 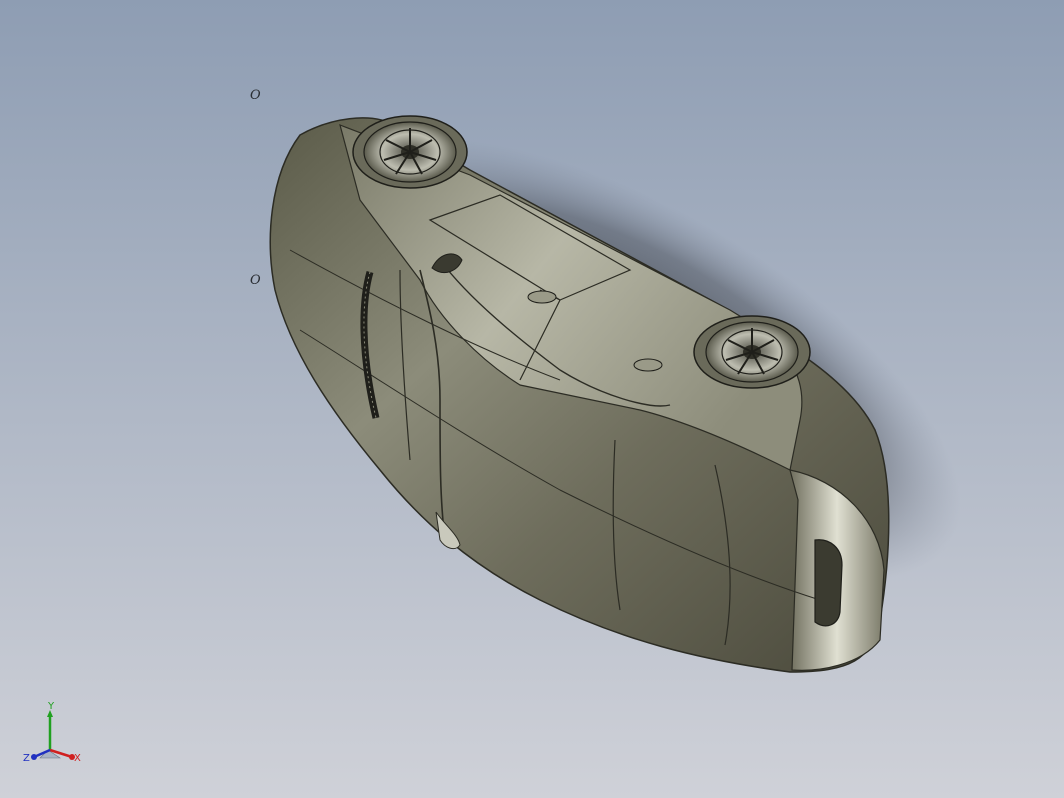 I want to click on z-axis-label: Z, so click(x=26, y=758).